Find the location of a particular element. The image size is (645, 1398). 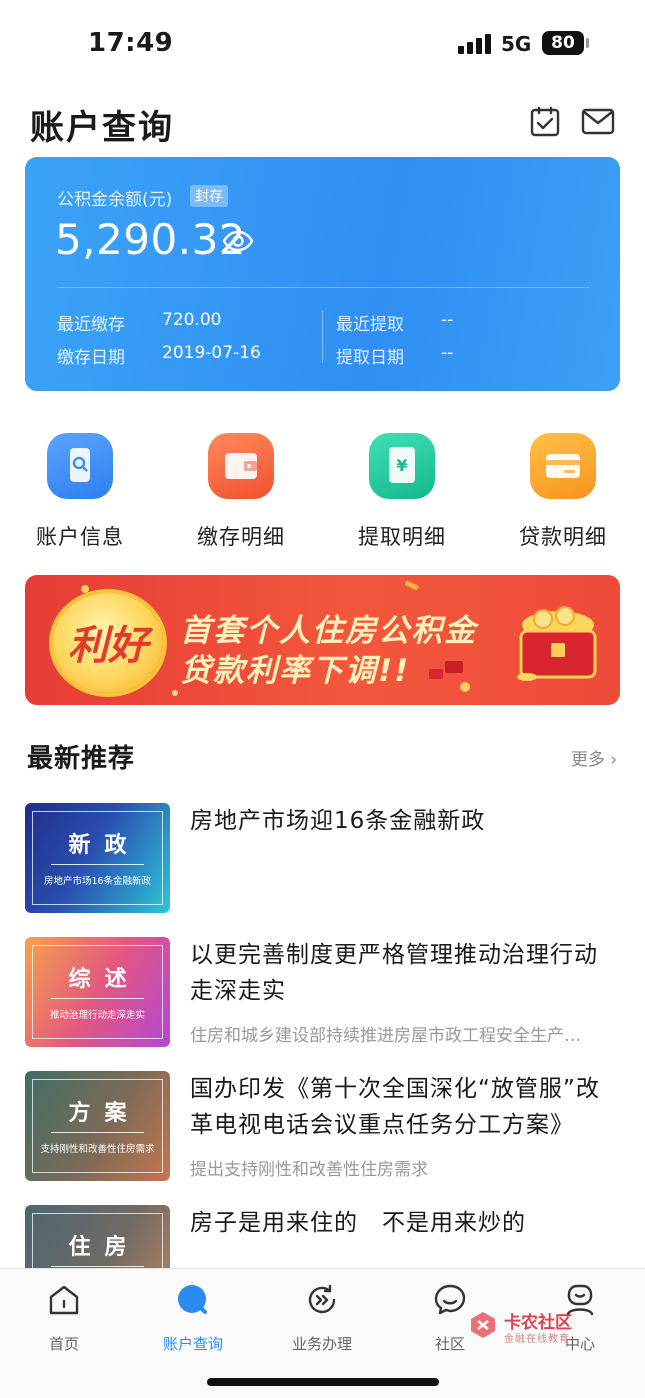

battery-icon: 80 is located at coordinates (563, 43).